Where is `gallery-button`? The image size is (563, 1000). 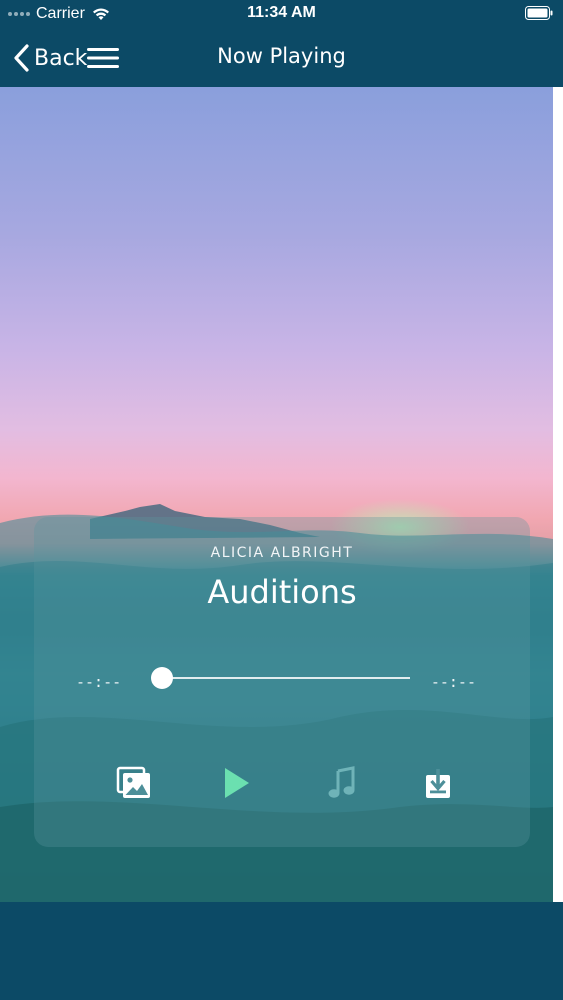 gallery-button is located at coordinates (134, 783).